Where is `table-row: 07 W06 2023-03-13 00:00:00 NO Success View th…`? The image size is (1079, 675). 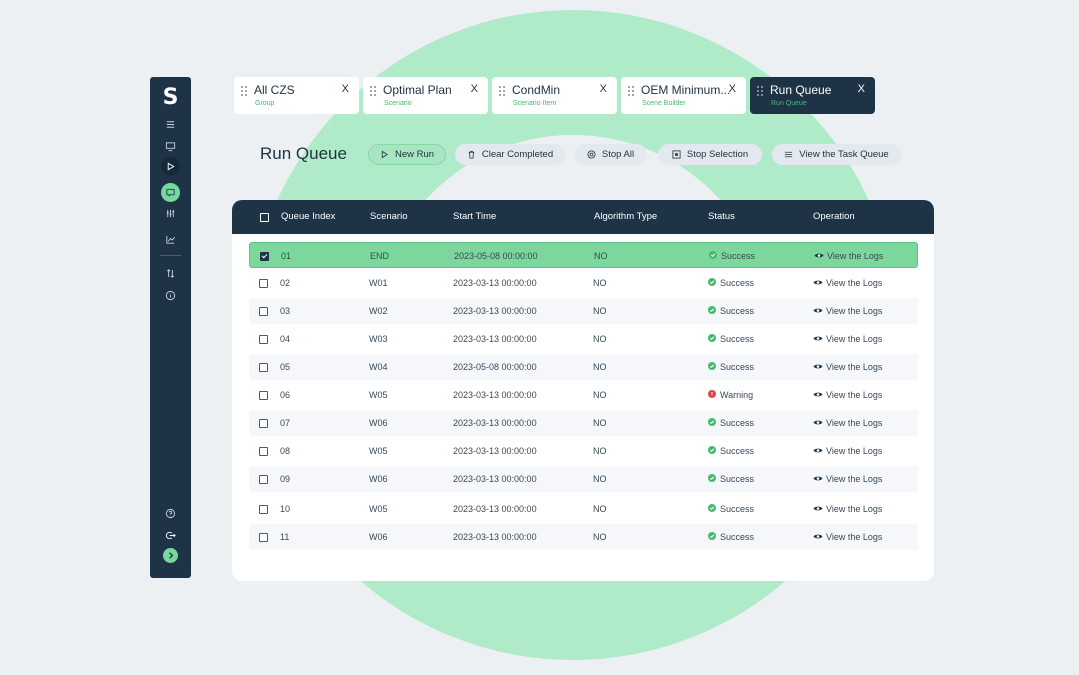
table-row: 07 W06 2023-03-13 00:00:00 NO Success View th… is located at coordinates (583, 423).